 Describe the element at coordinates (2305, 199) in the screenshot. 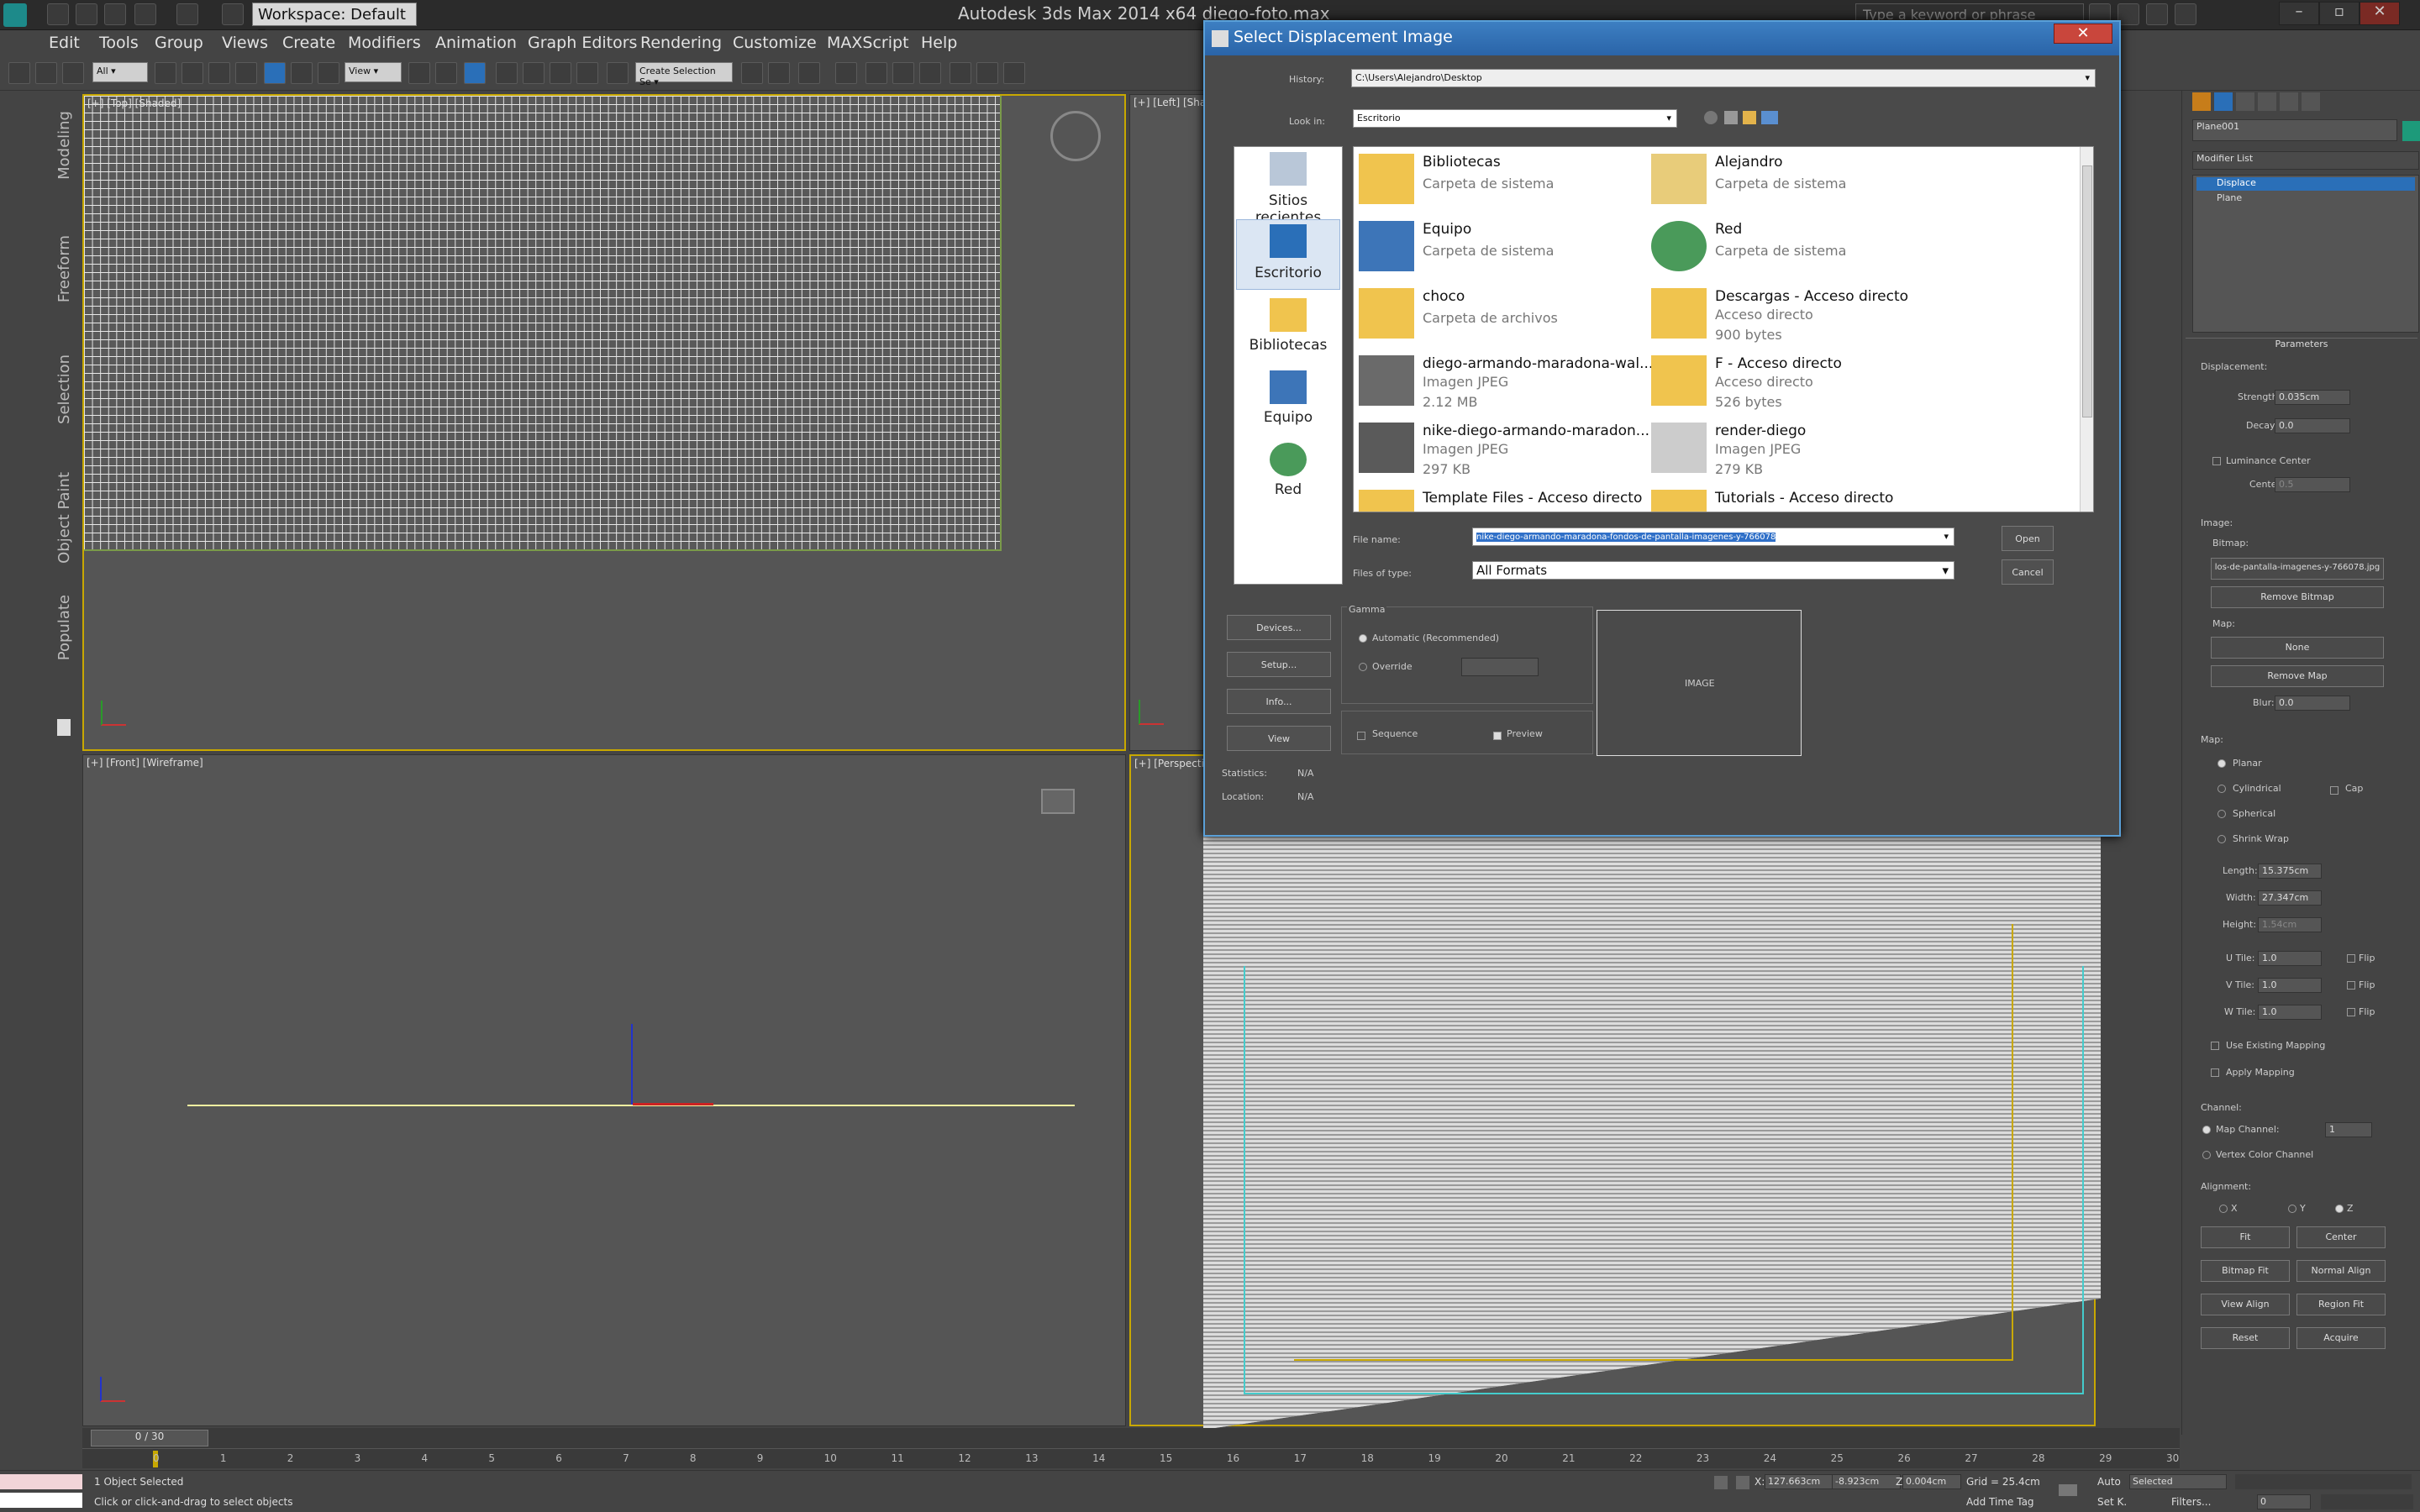

I see `stack-item-plane: Plane` at that location.